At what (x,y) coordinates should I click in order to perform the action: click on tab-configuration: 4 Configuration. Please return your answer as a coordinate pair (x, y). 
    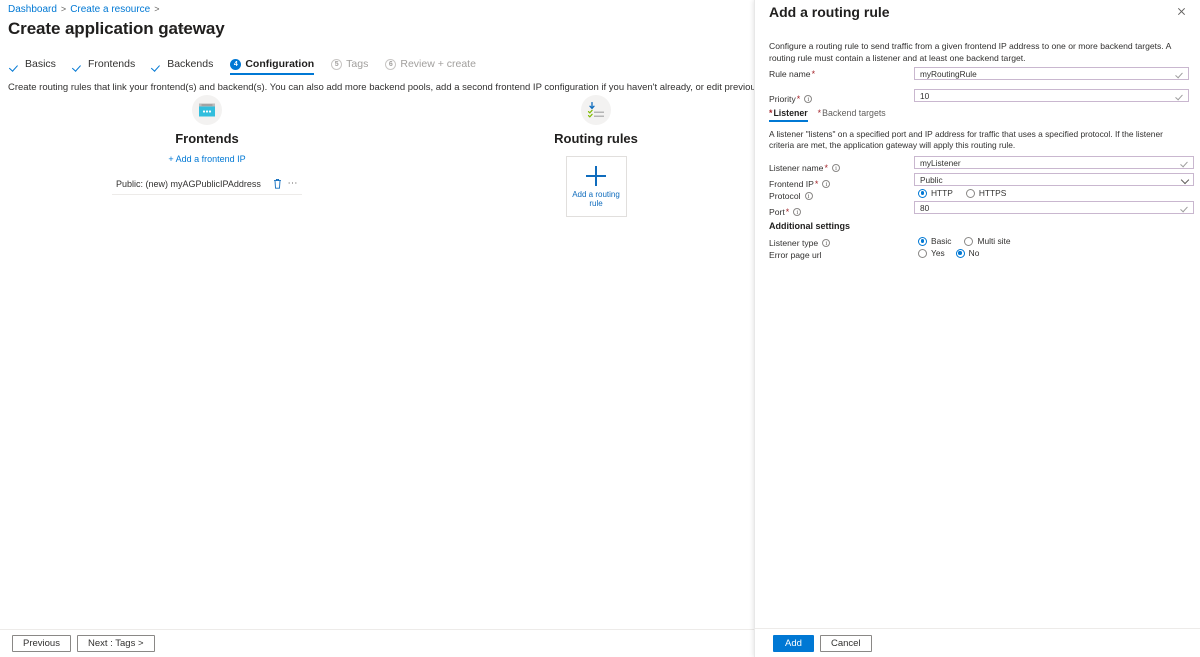
    Looking at the image, I should click on (276, 66).